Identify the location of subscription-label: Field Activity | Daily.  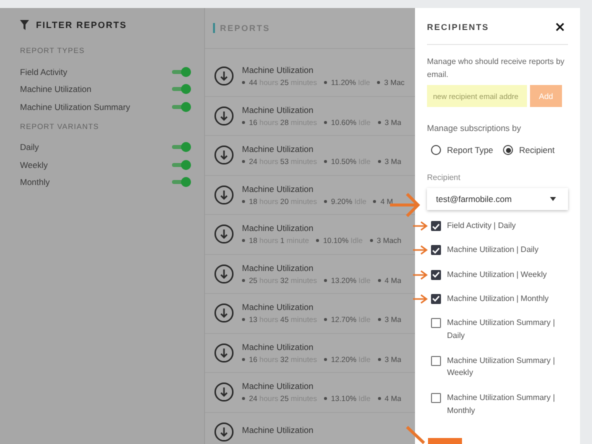
(482, 226).